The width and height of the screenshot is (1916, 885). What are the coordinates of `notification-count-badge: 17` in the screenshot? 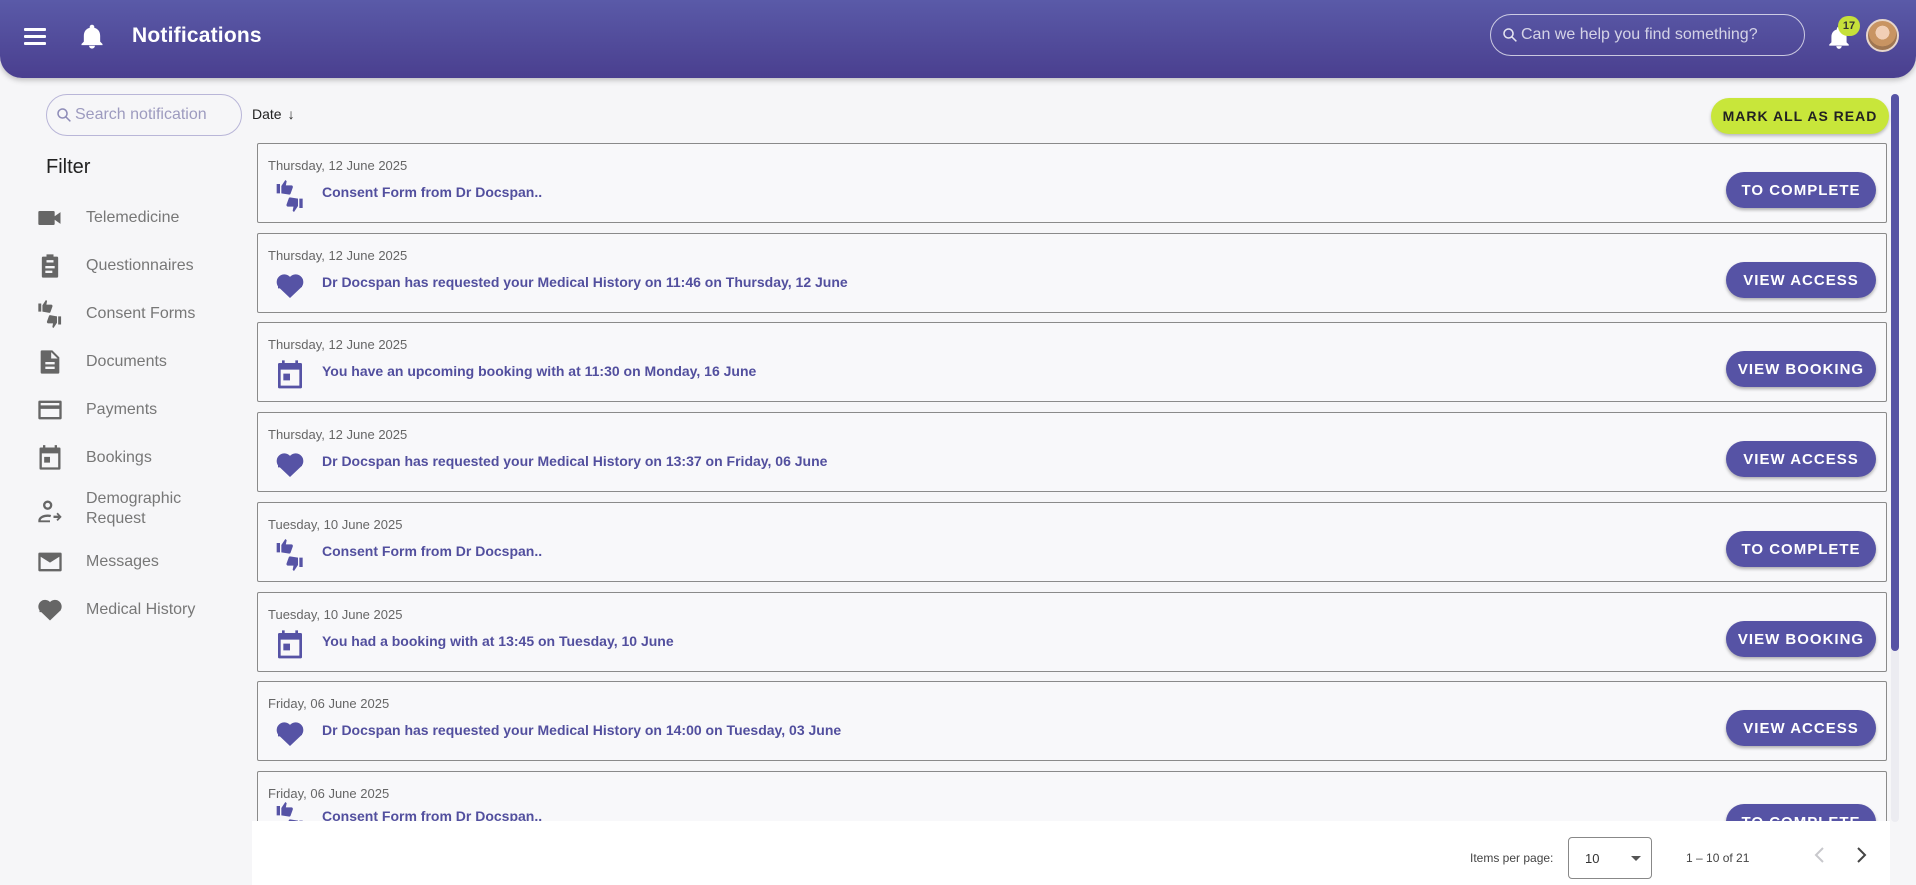 It's located at (1849, 26).